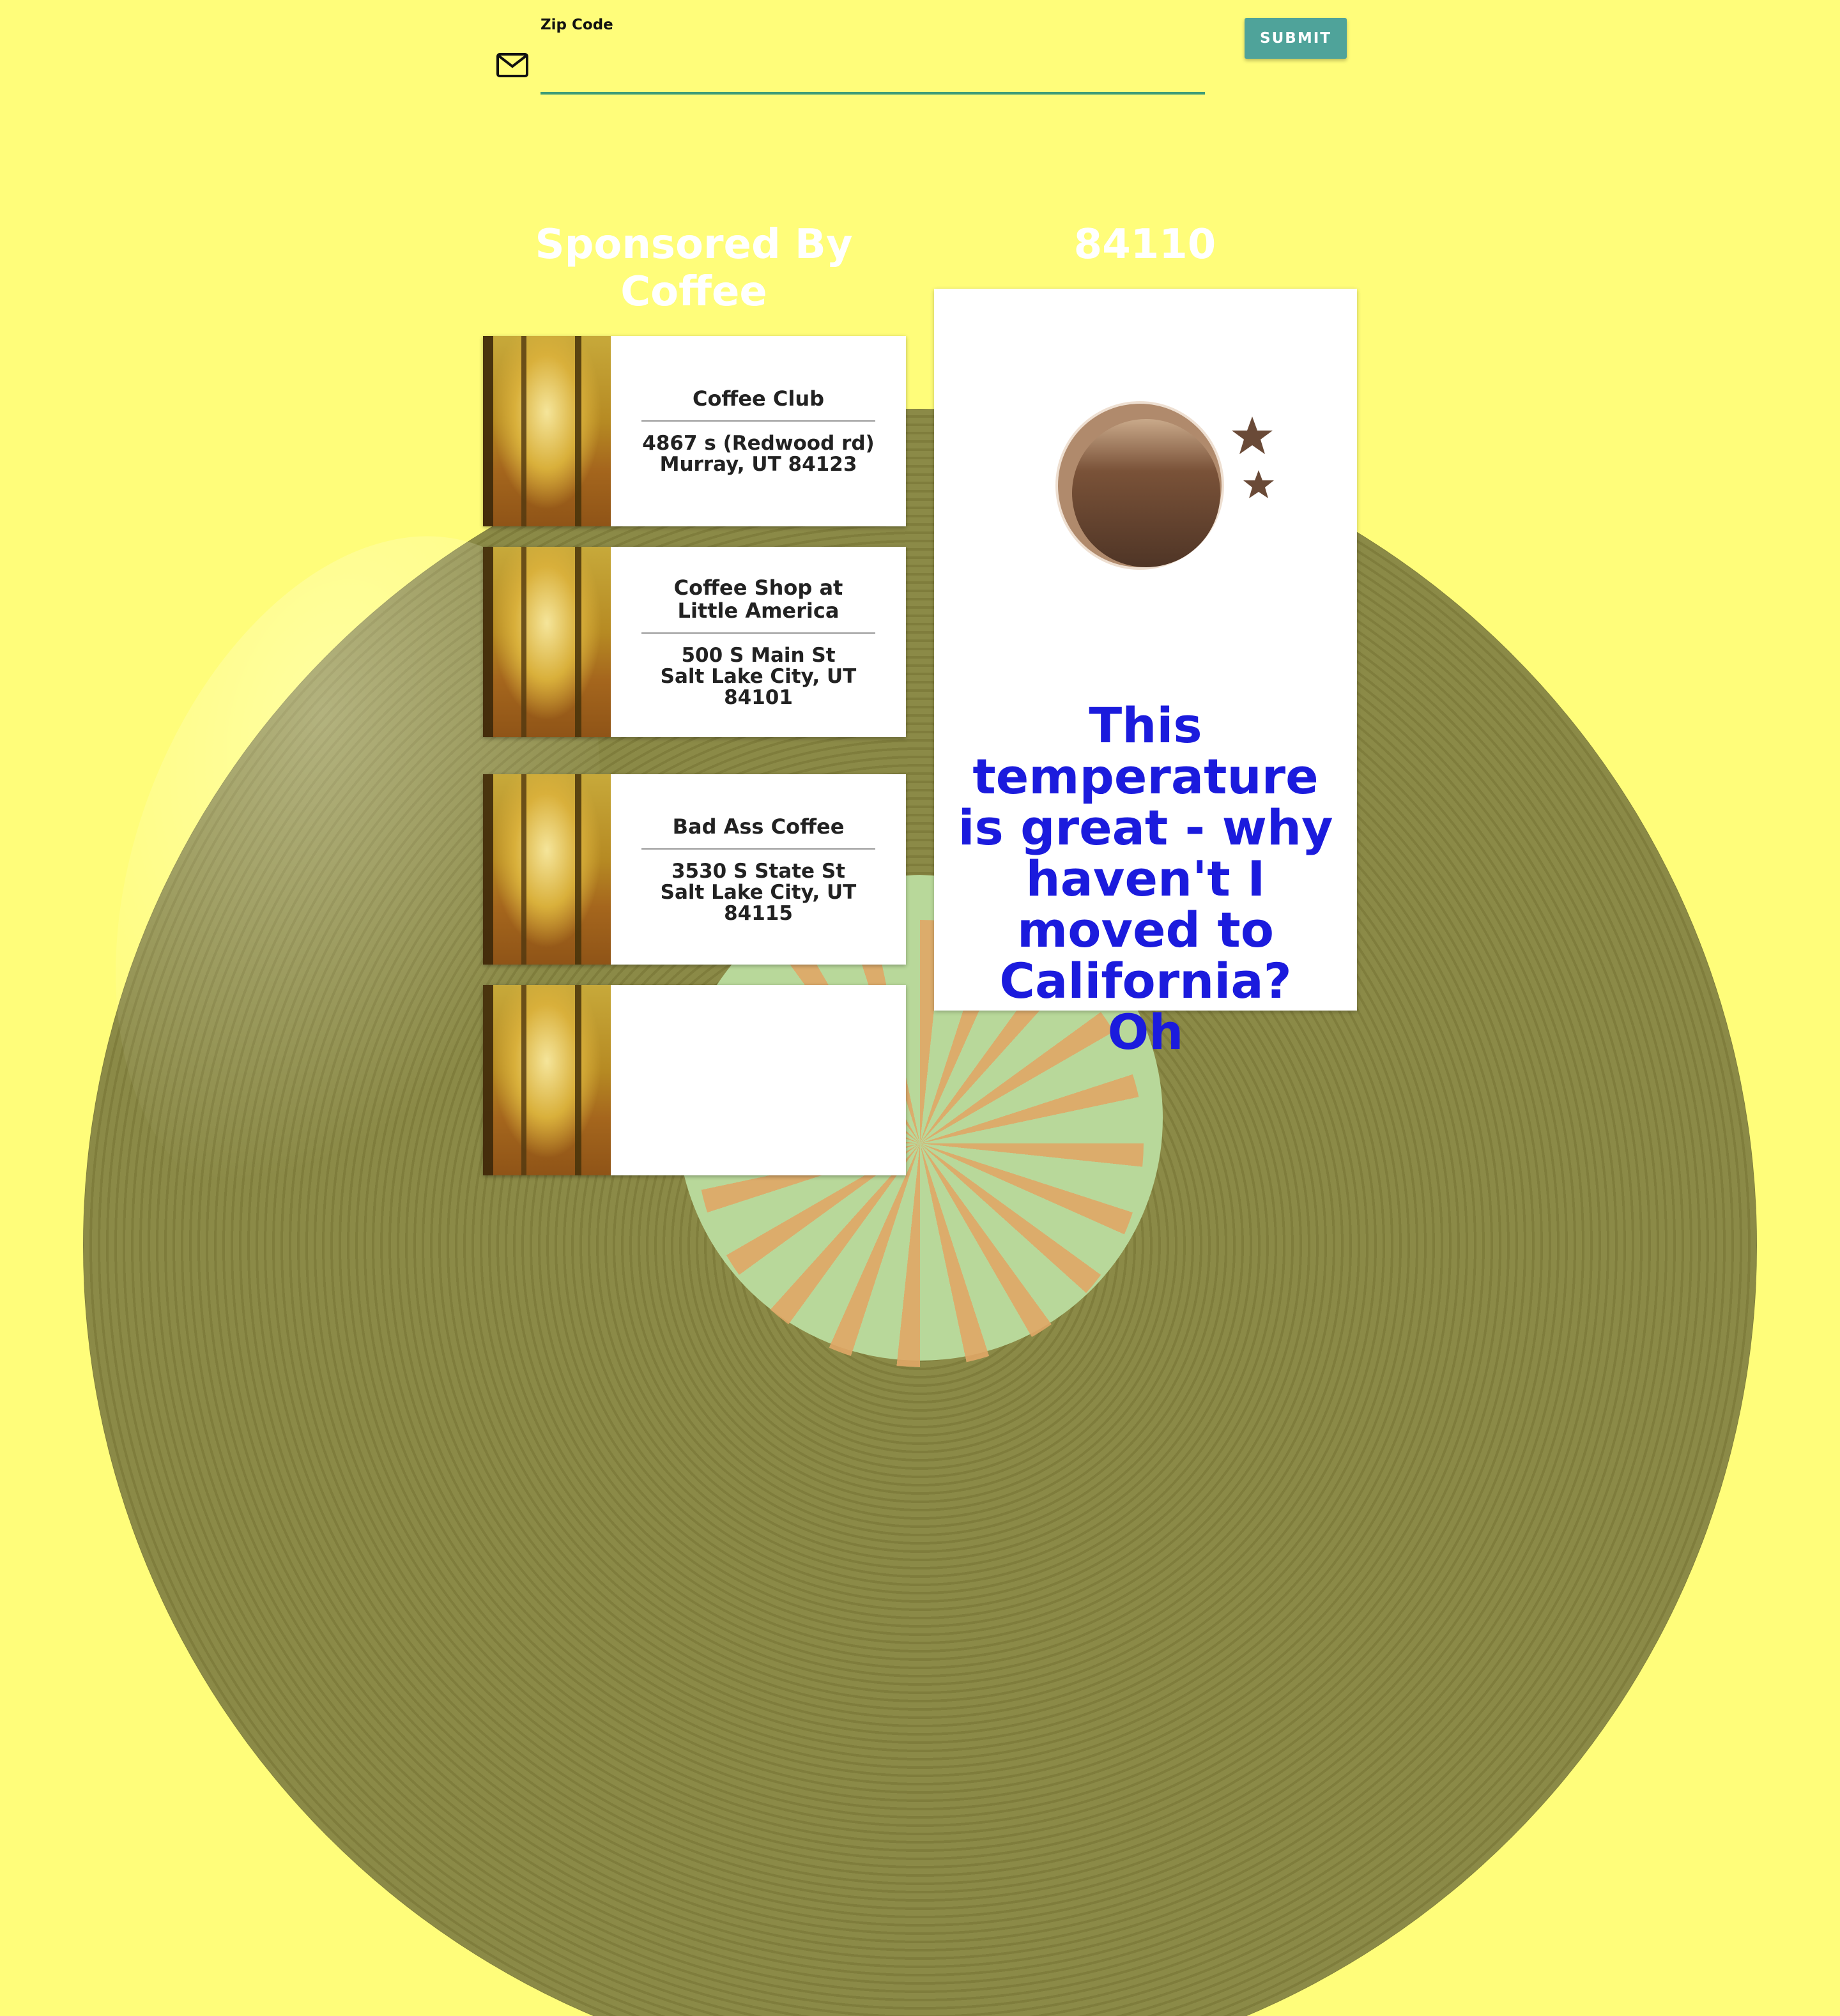 The width and height of the screenshot is (1840, 2016). I want to click on shop-address-line1: 4867 s (Redwood rd), so click(758, 443).